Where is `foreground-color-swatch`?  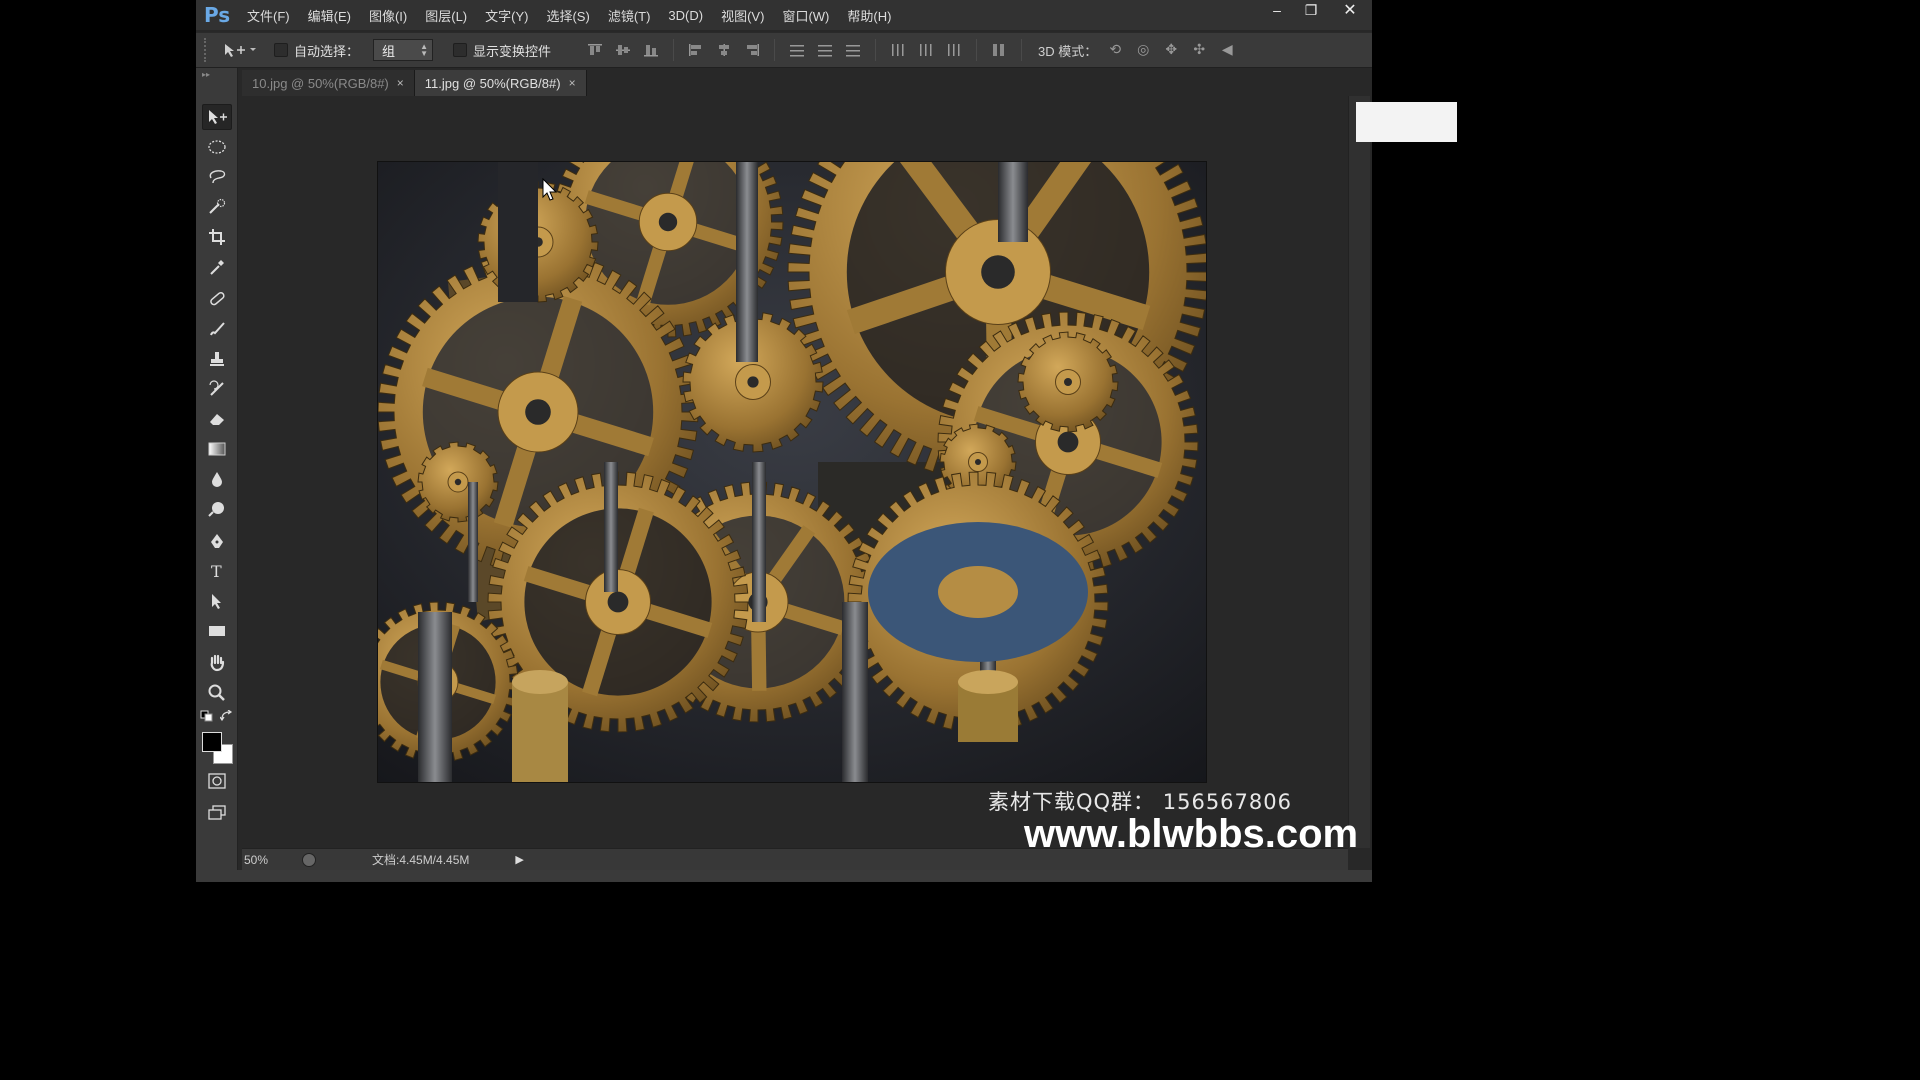 foreground-color-swatch is located at coordinates (212, 742).